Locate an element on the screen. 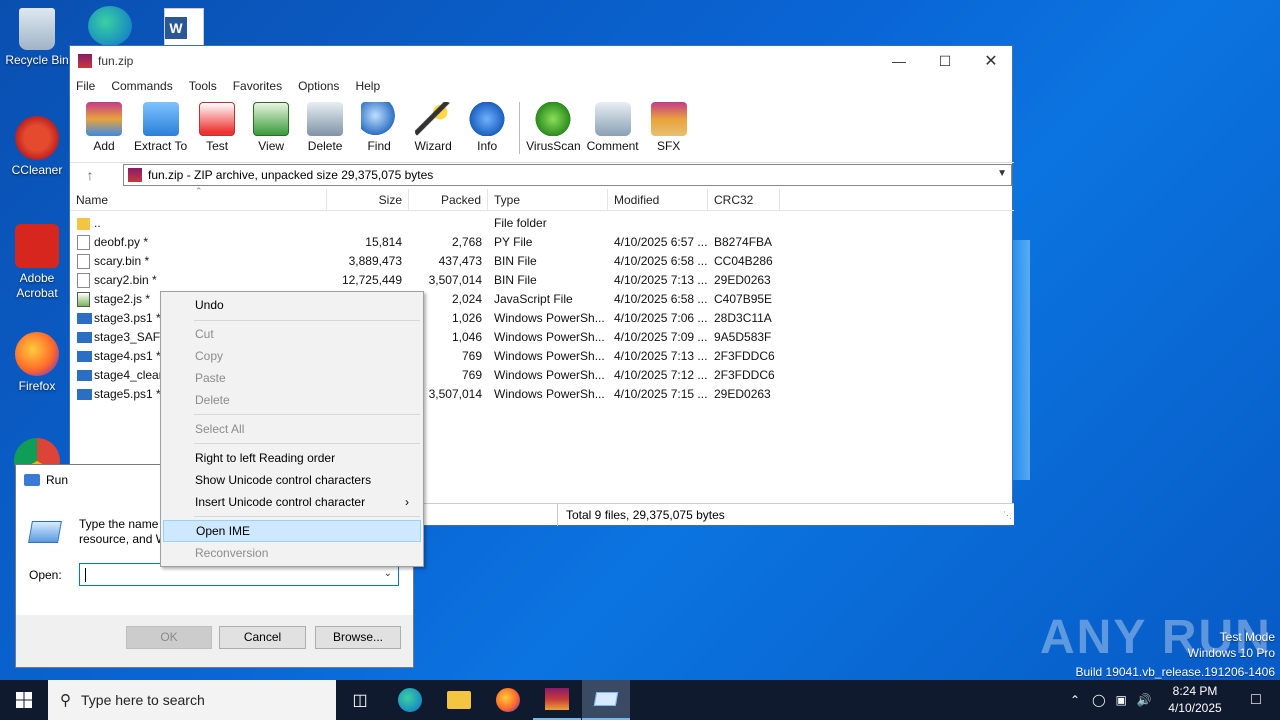 The image size is (1280, 720). cell-type: JavaScript File is located at coordinates (533, 299).